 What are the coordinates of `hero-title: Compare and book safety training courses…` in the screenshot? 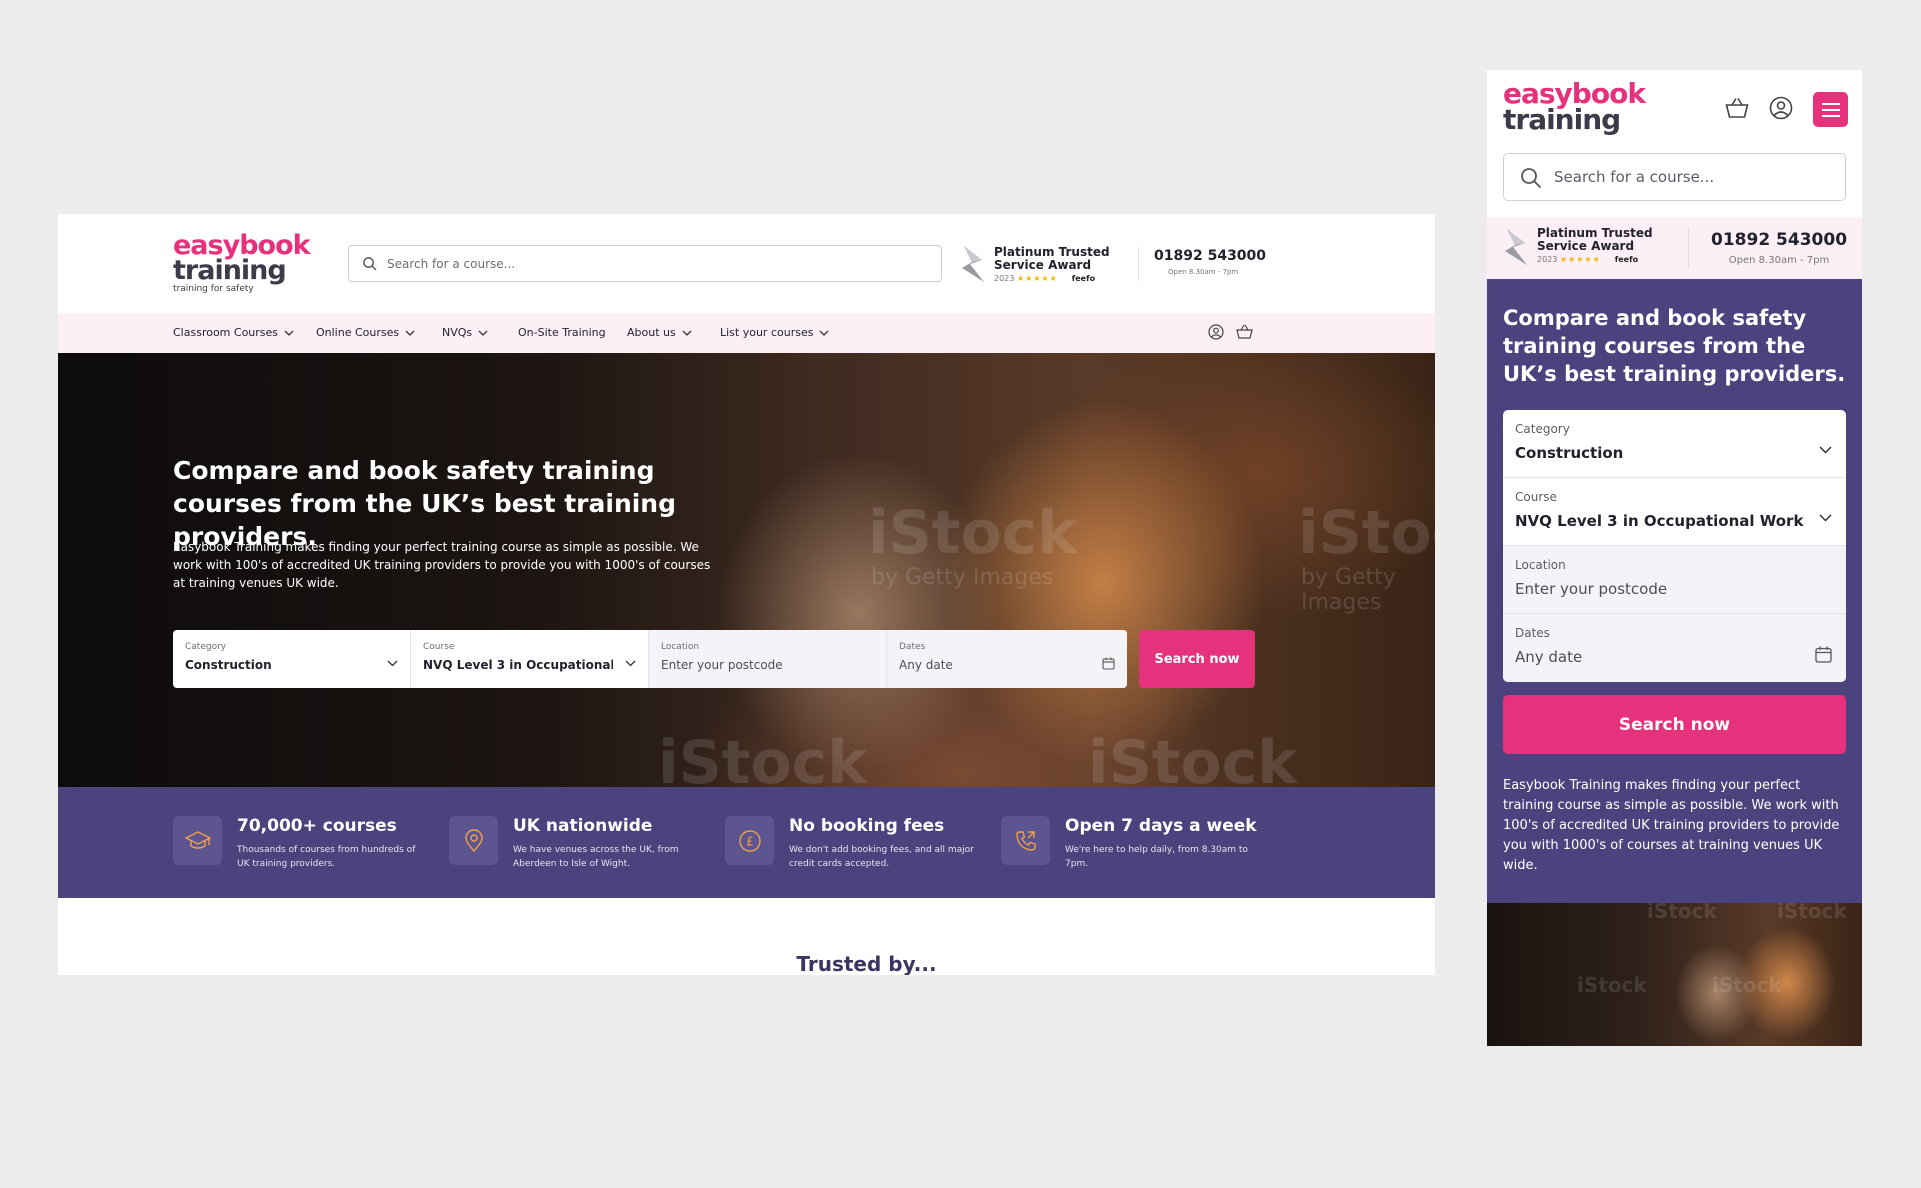 It's located at (1674, 346).